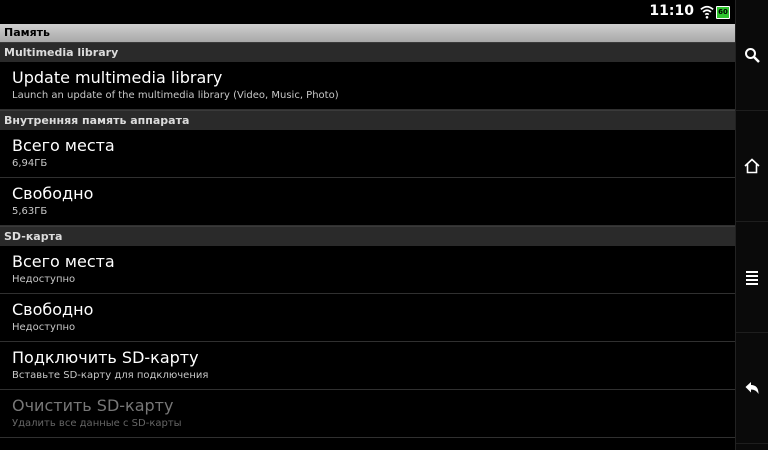 The width and height of the screenshot is (768, 450). I want to click on status-time: 11:10, so click(671, 11).